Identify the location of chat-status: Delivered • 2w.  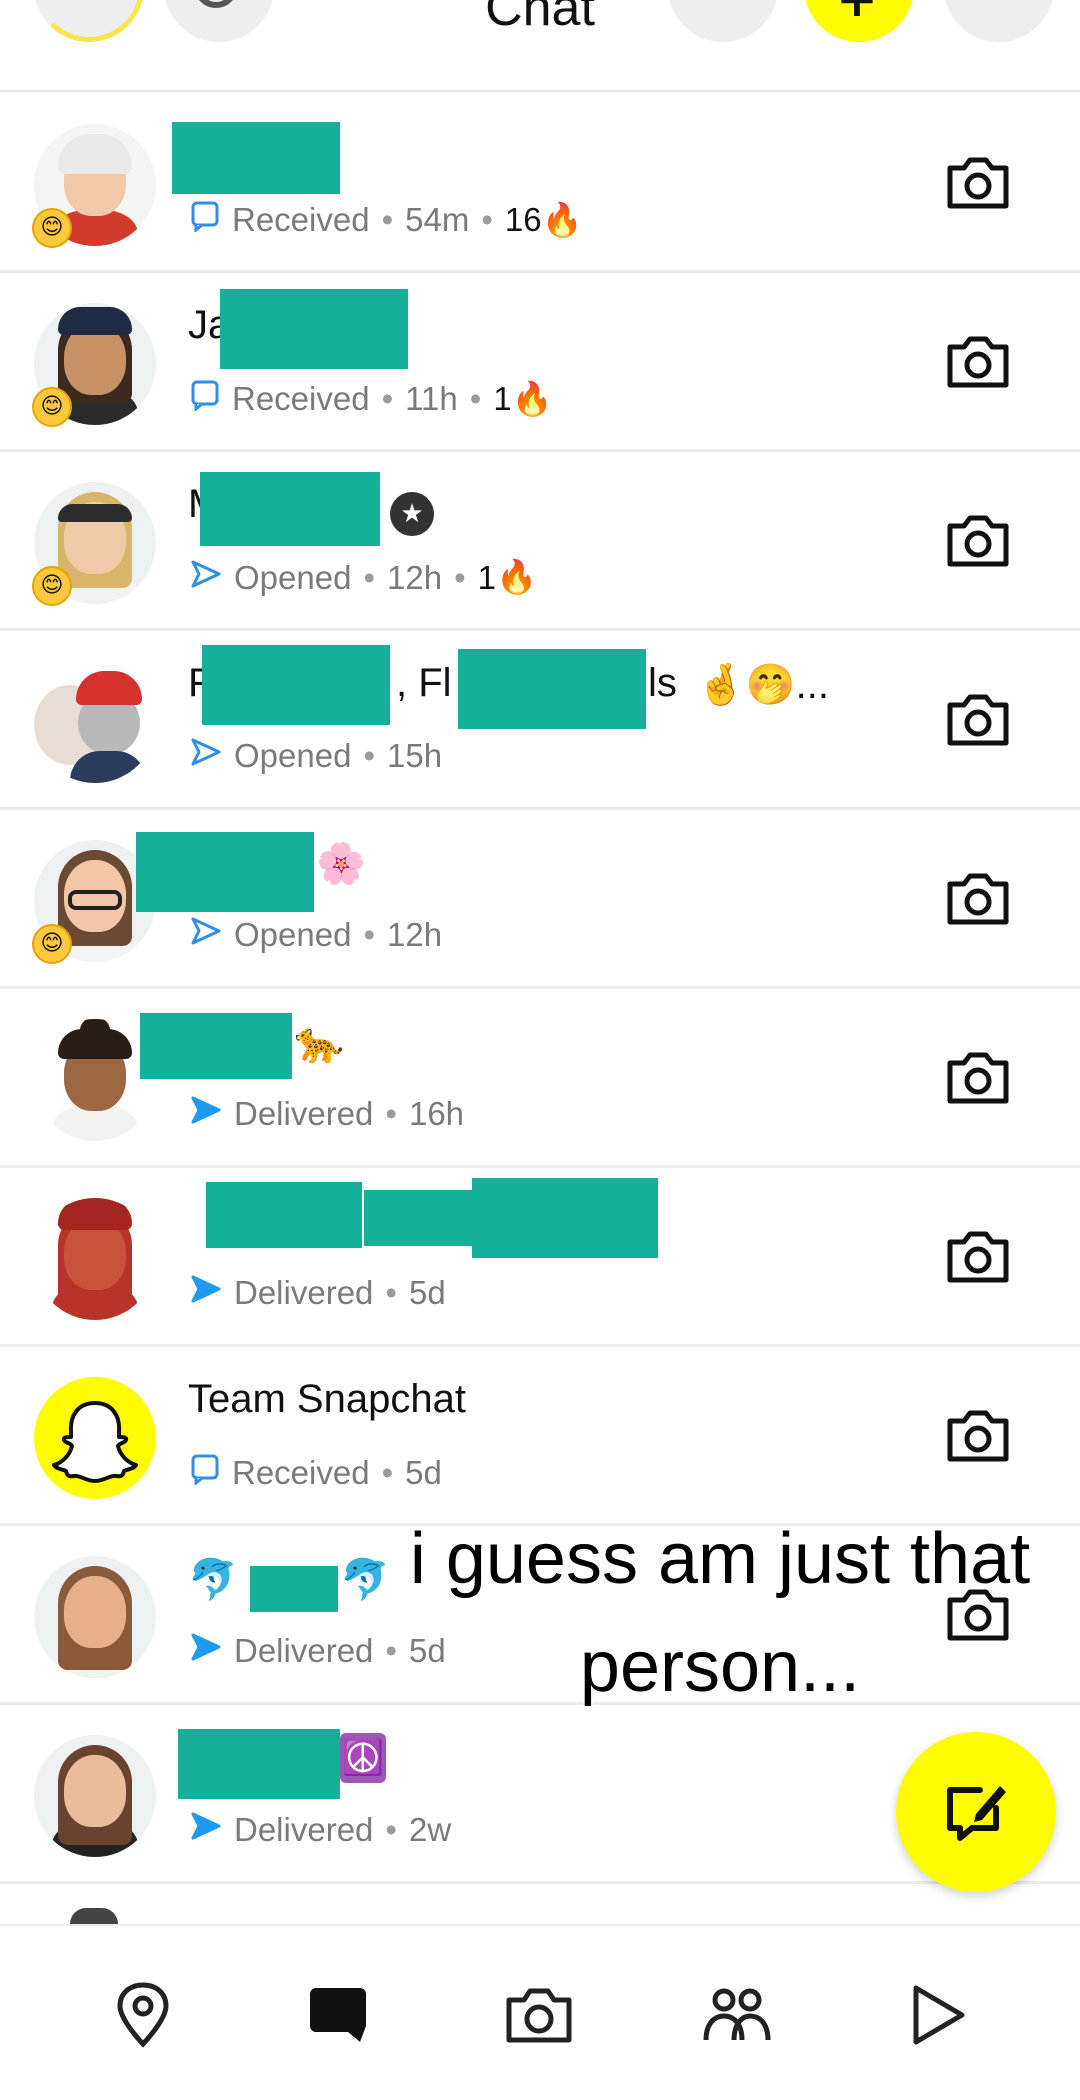
(320, 1830).